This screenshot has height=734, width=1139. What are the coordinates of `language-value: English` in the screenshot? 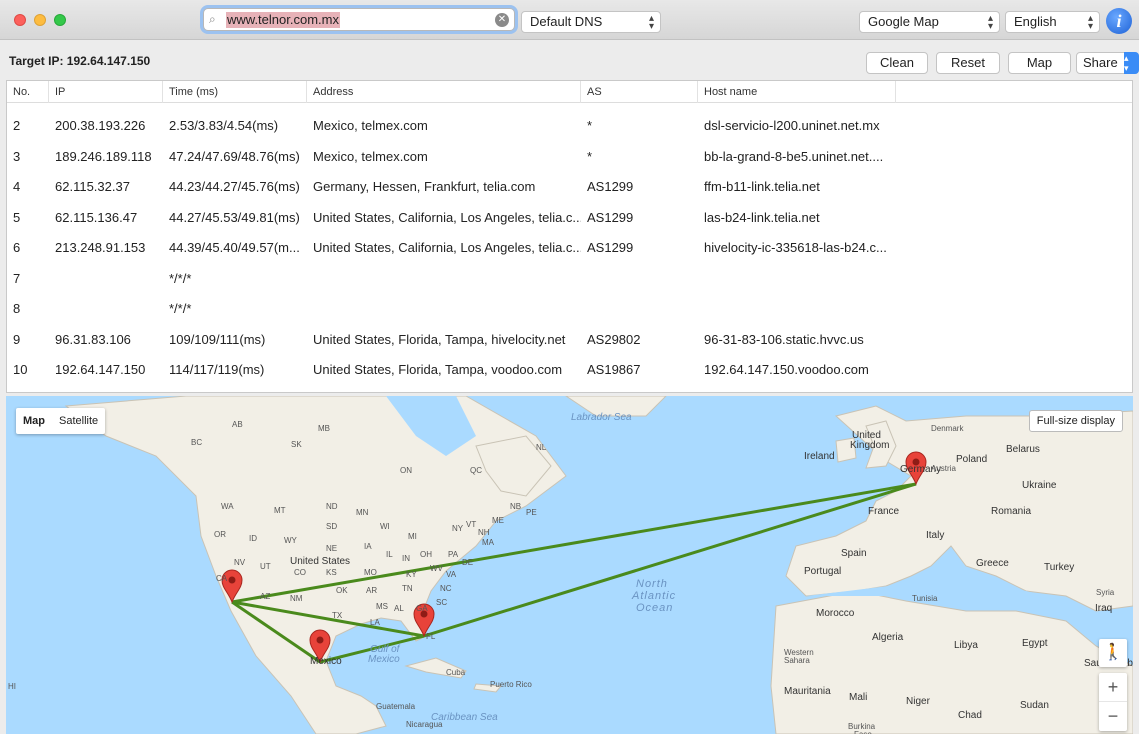 It's located at (1035, 21).